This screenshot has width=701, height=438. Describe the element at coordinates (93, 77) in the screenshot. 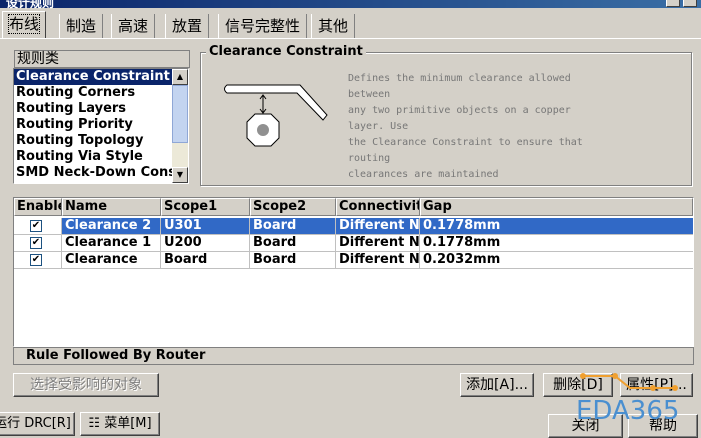

I see `list-item: Clearance Constraint` at that location.